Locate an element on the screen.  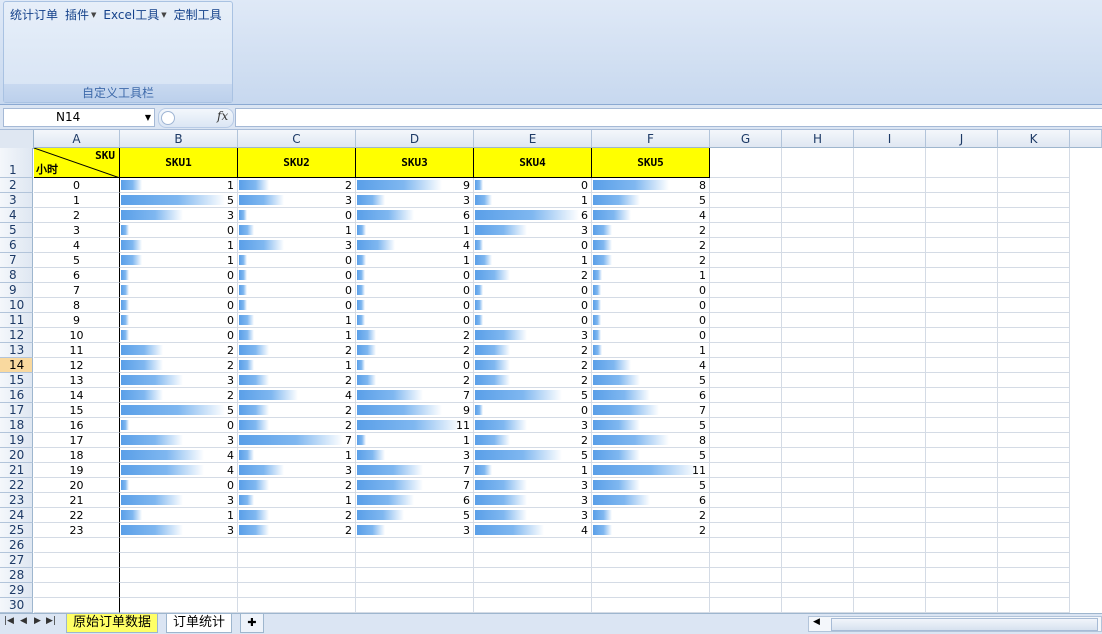
header-cell-sku4: SKU4 is located at coordinates (533, 163).